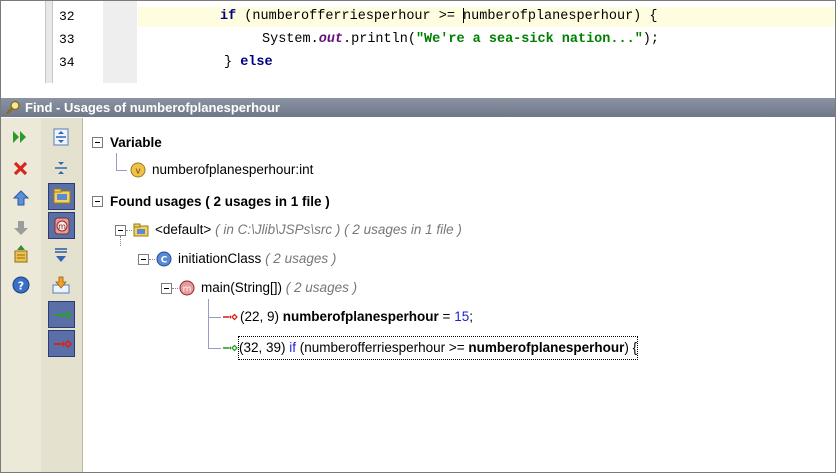  Describe the element at coordinates (230, 317) in the screenshot. I see `write-access-icon` at that location.